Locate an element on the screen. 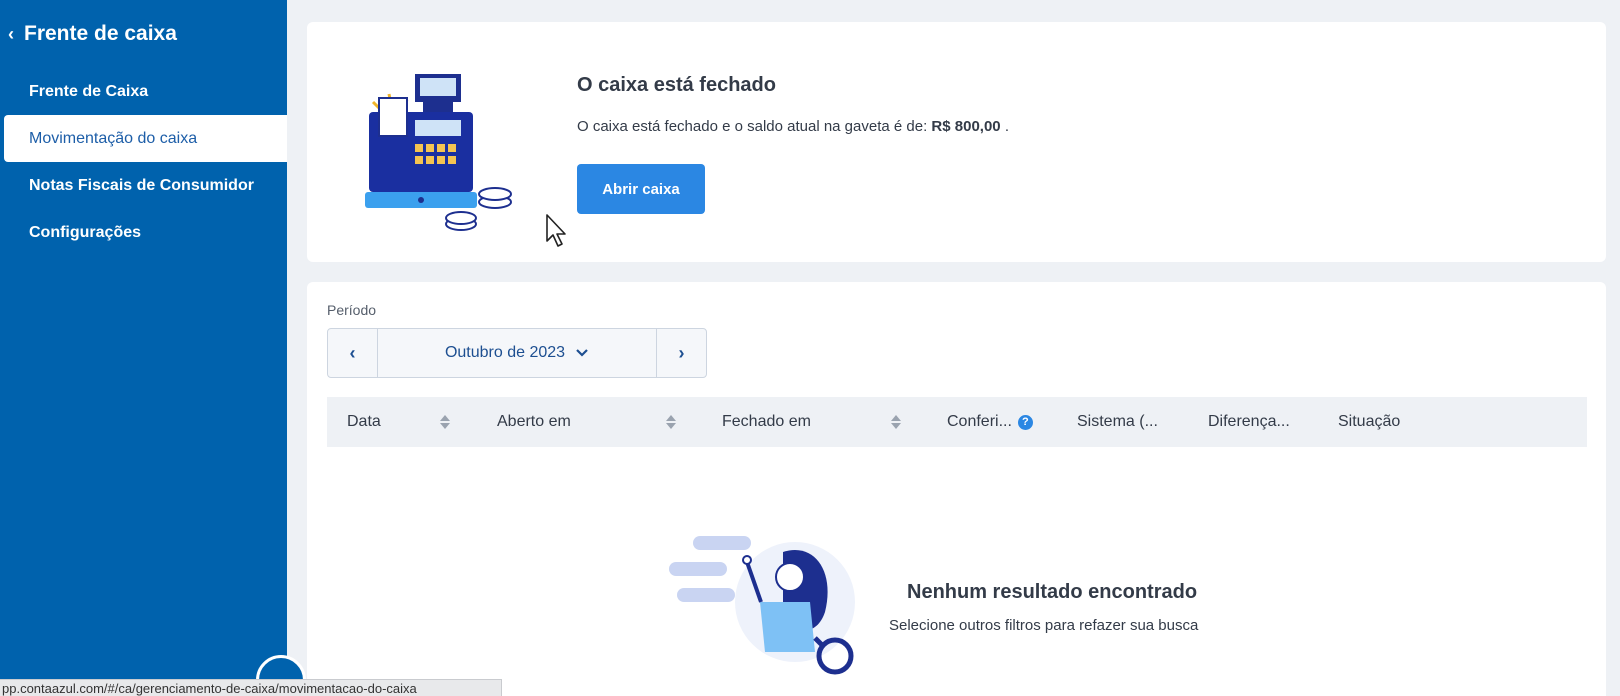 This screenshot has height=696, width=1620. mouse-cursor-icon is located at coordinates (556, 230).